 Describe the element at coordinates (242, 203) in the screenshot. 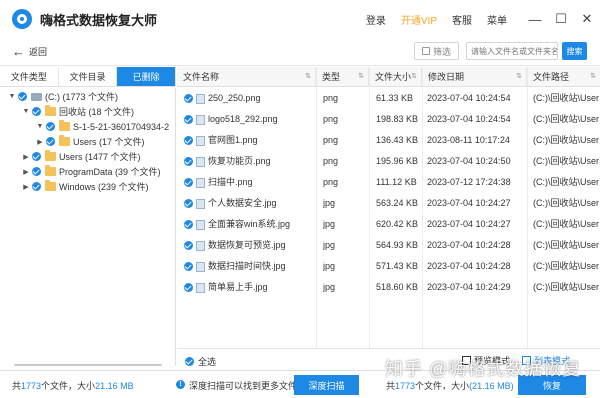

I see `cell-name: 个人数据安全.jpg` at that location.